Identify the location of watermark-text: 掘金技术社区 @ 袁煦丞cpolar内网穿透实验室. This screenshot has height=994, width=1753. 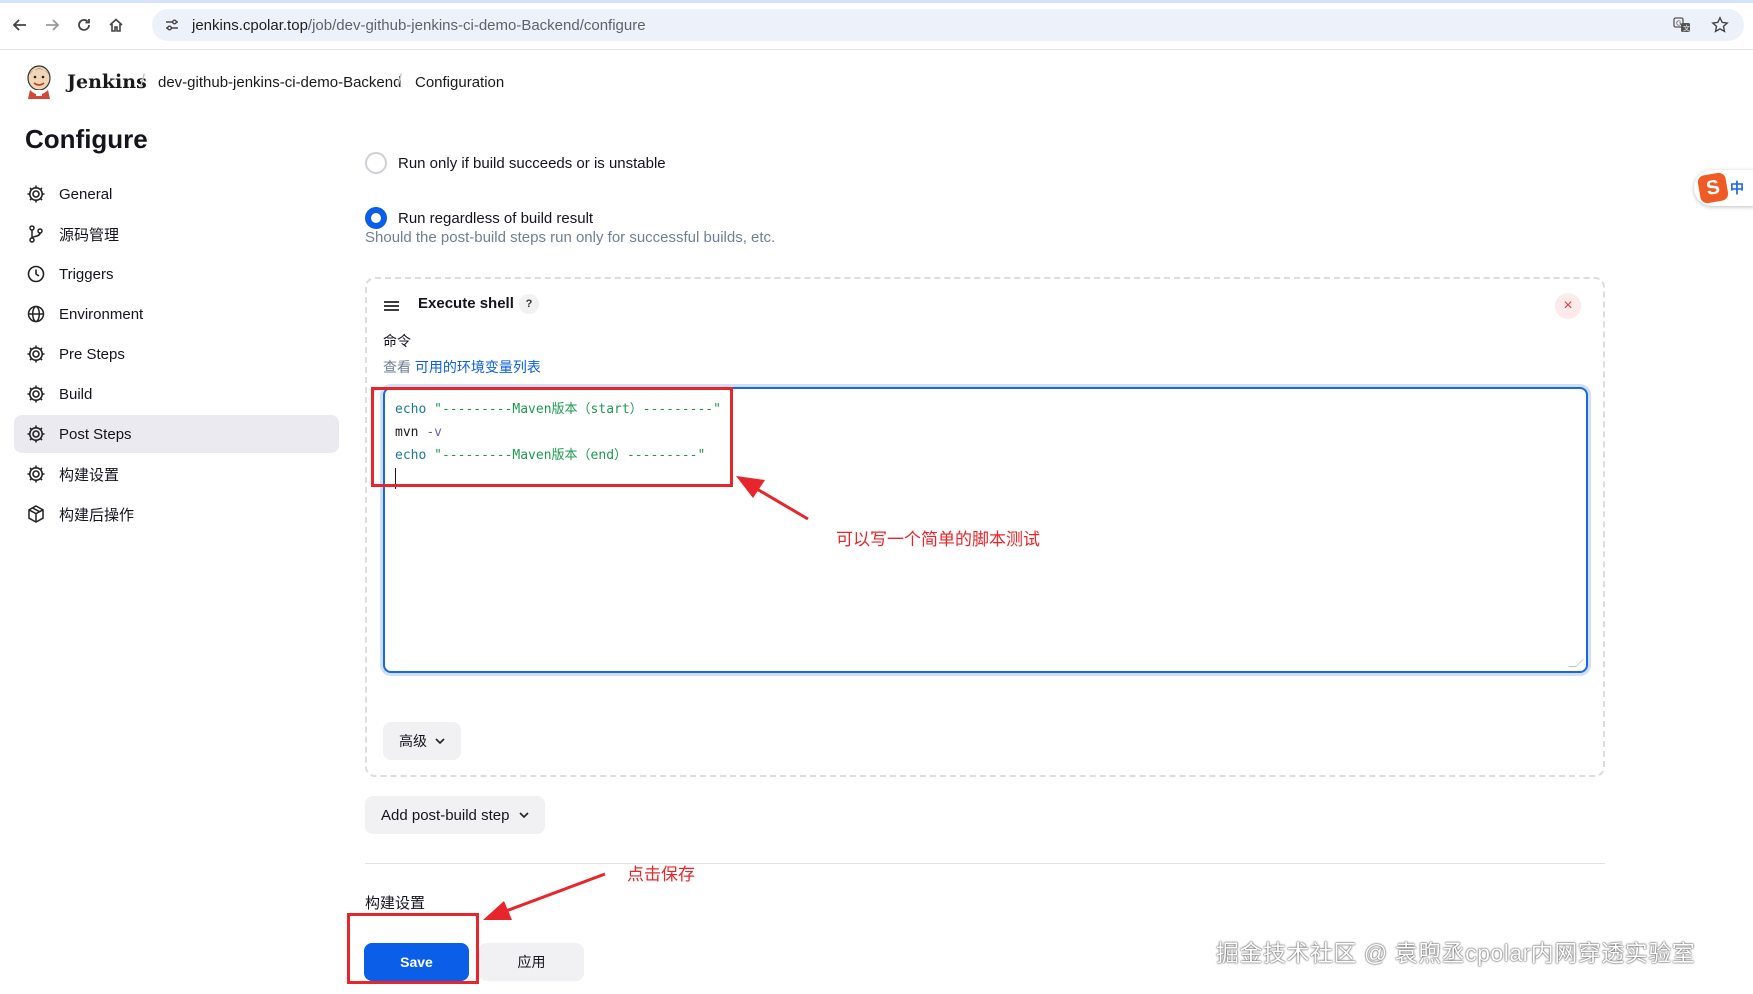
(1456, 953).